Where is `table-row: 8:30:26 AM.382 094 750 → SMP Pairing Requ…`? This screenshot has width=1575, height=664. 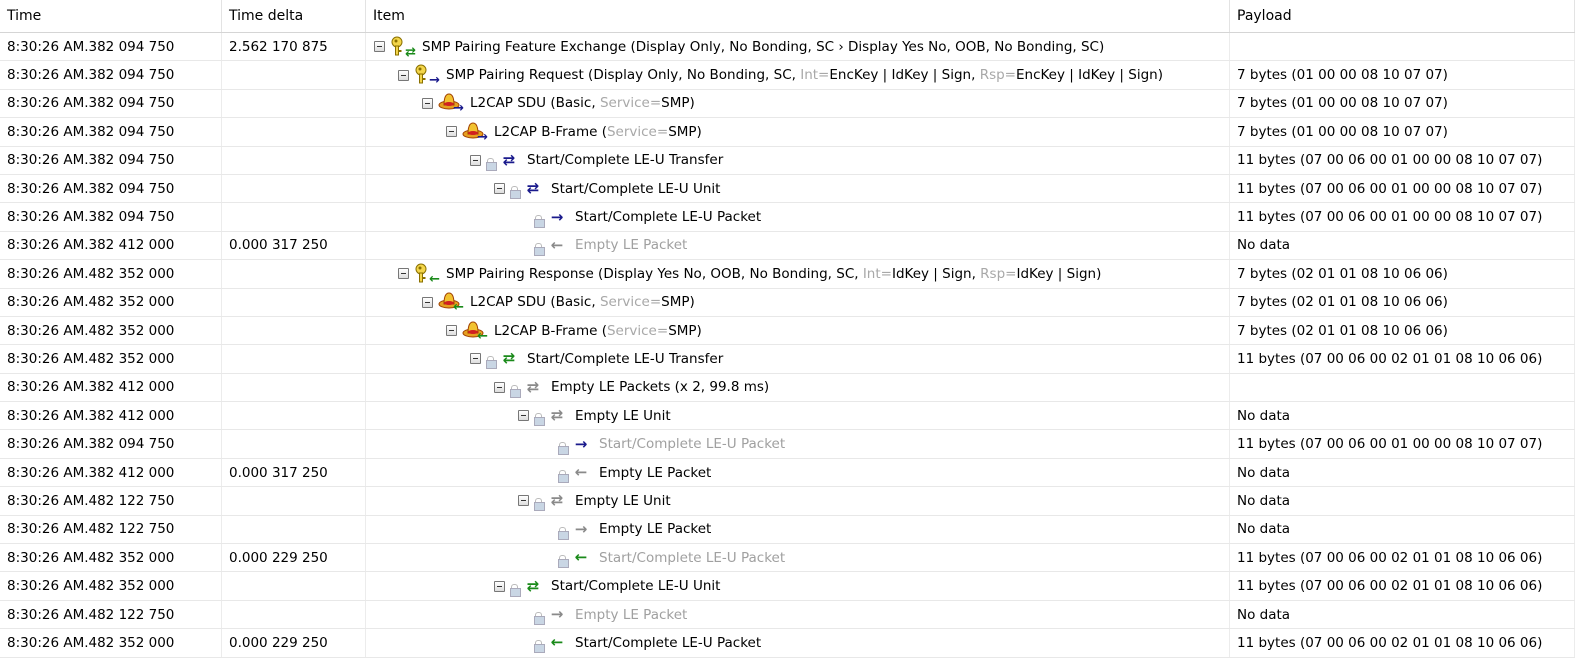
table-row: 8:30:26 AM.382 094 750 → SMP Pairing Requ… is located at coordinates (787, 75).